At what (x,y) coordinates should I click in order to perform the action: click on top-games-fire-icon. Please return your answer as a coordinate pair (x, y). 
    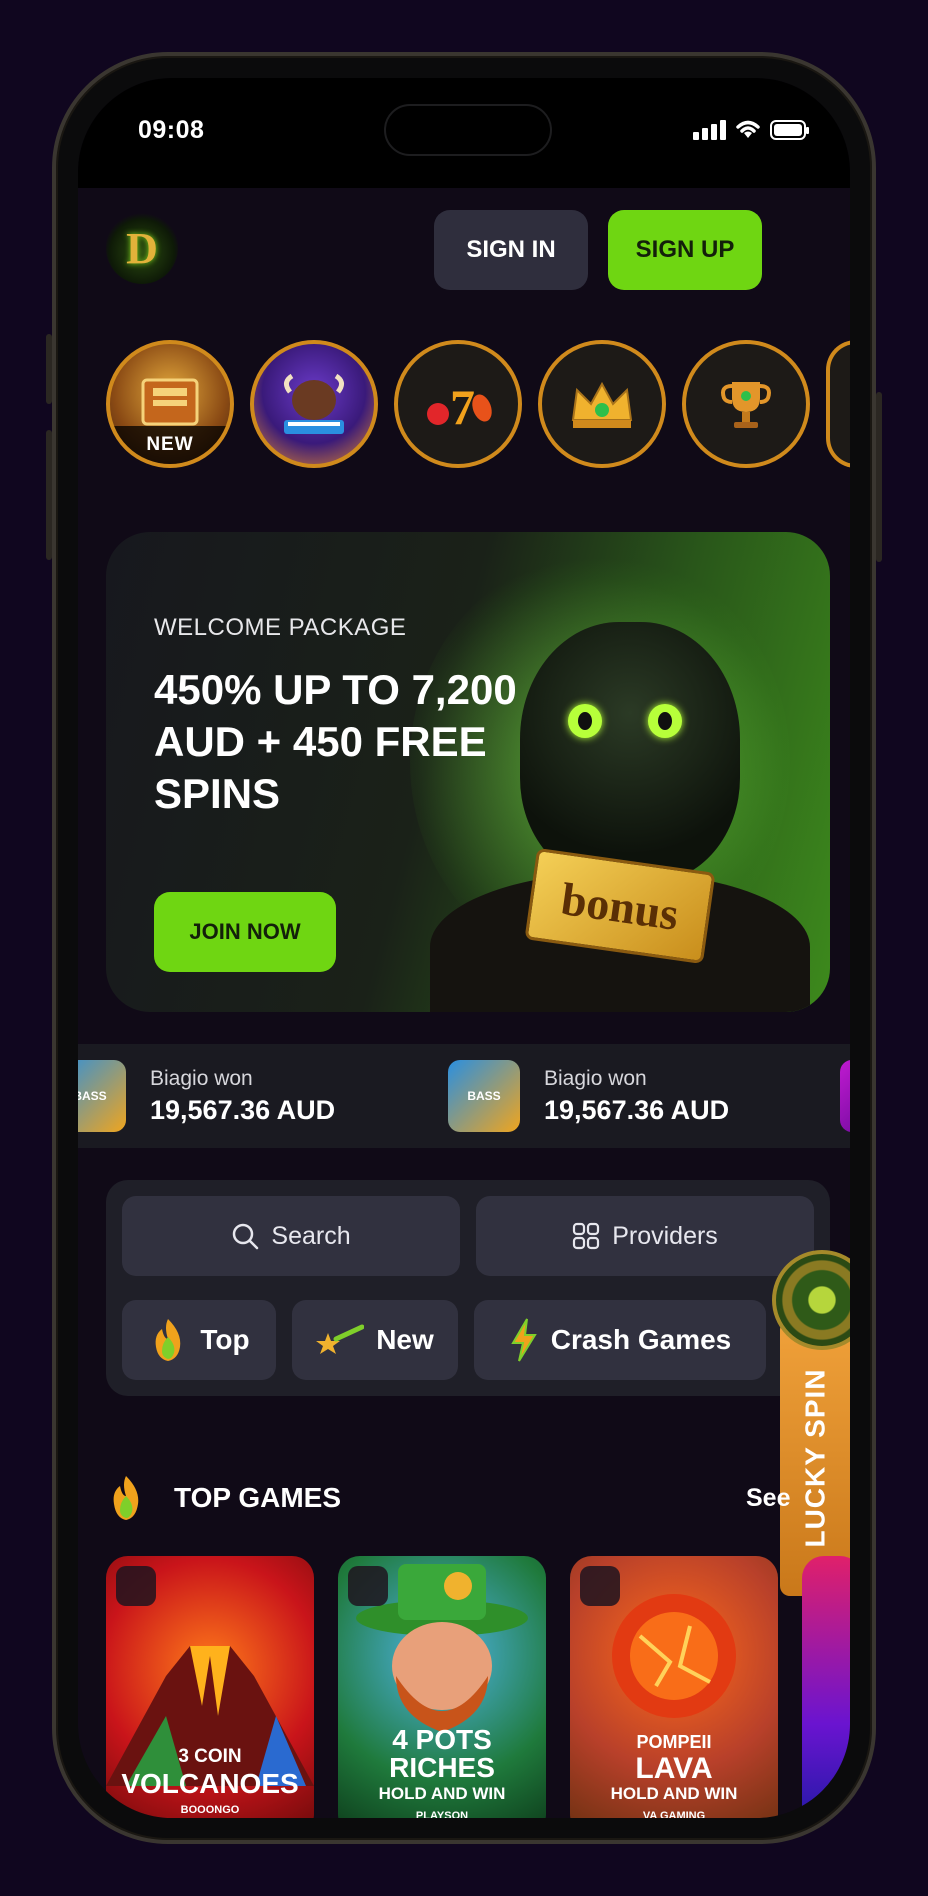
    Looking at the image, I should click on (126, 1503).